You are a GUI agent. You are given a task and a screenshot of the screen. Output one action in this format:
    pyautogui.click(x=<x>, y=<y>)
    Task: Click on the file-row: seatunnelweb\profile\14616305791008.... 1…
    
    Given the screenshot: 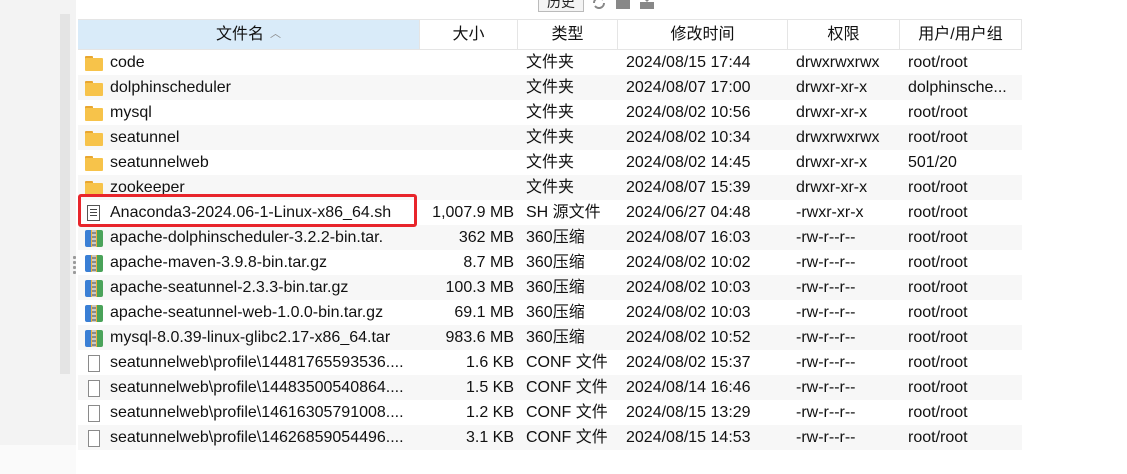 What is the action you would take?
    pyautogui.click(x=550, y=412)
    